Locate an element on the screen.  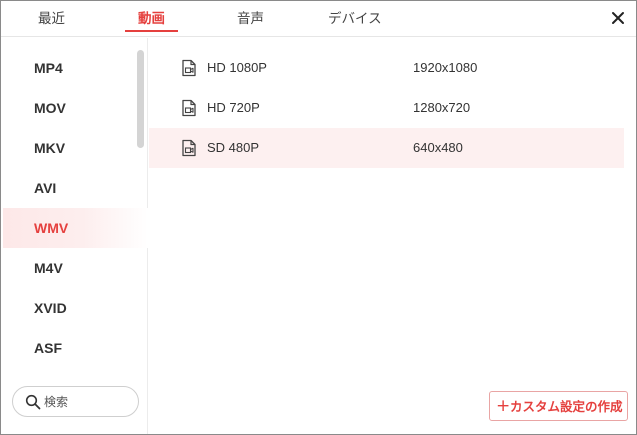
search-icon is located at coordinates (33, 402).